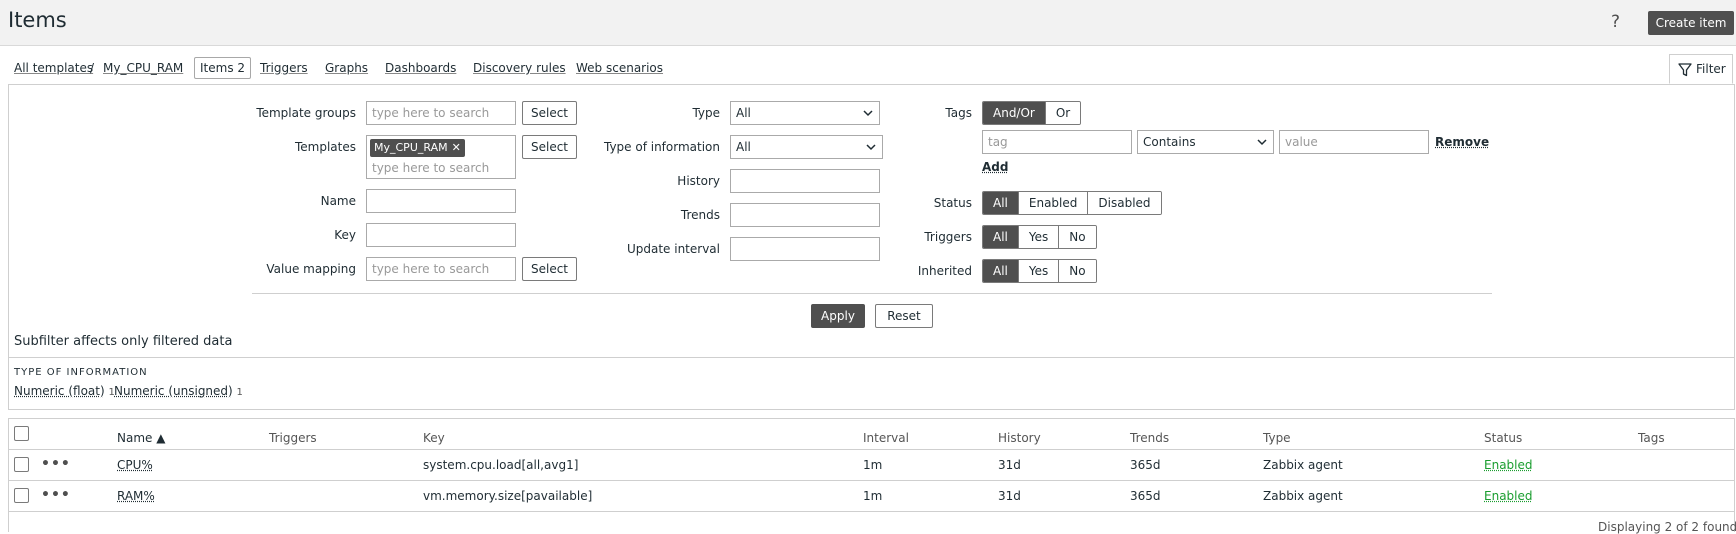 The width and height of the screenshot is (1736, 534). What do you see at coordinates (239, 392) in the screenshot?
I see `subfilter-count: 1` at bounding box center [239, 392].